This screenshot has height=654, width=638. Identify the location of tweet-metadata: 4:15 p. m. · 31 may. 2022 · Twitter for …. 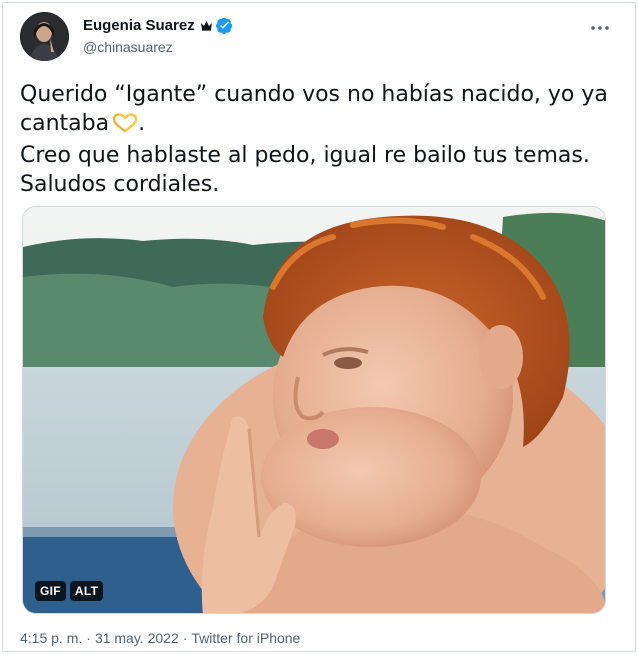
(160, 638).